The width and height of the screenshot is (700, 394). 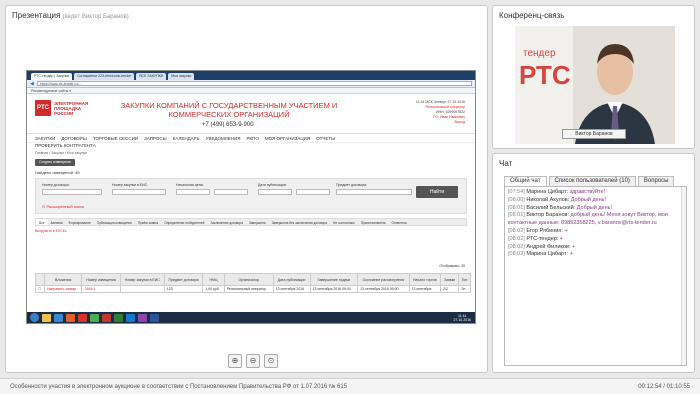 I want to click on page-size-select: Отображать: 20, so click(x=452, y=266).